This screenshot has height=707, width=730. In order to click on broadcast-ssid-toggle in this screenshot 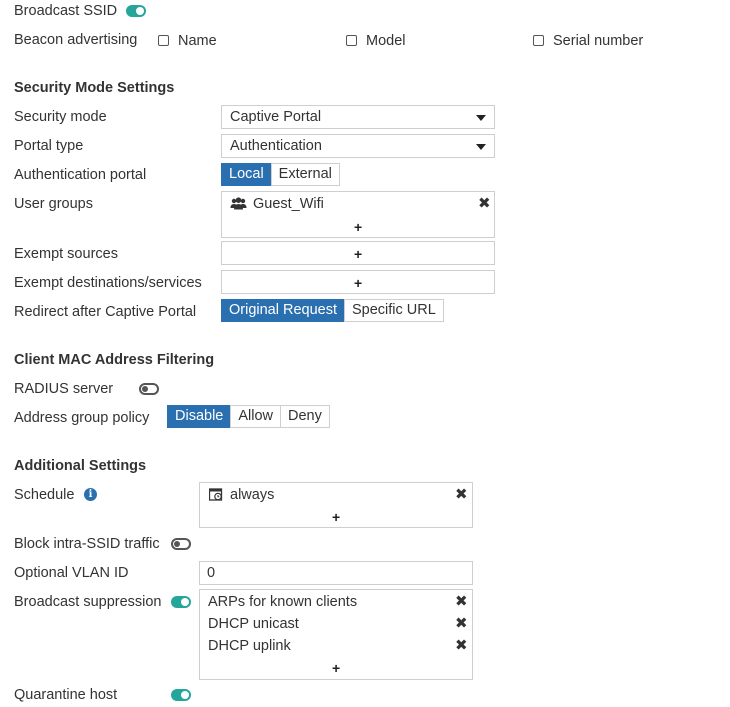, I will do `click(136, 11)`.